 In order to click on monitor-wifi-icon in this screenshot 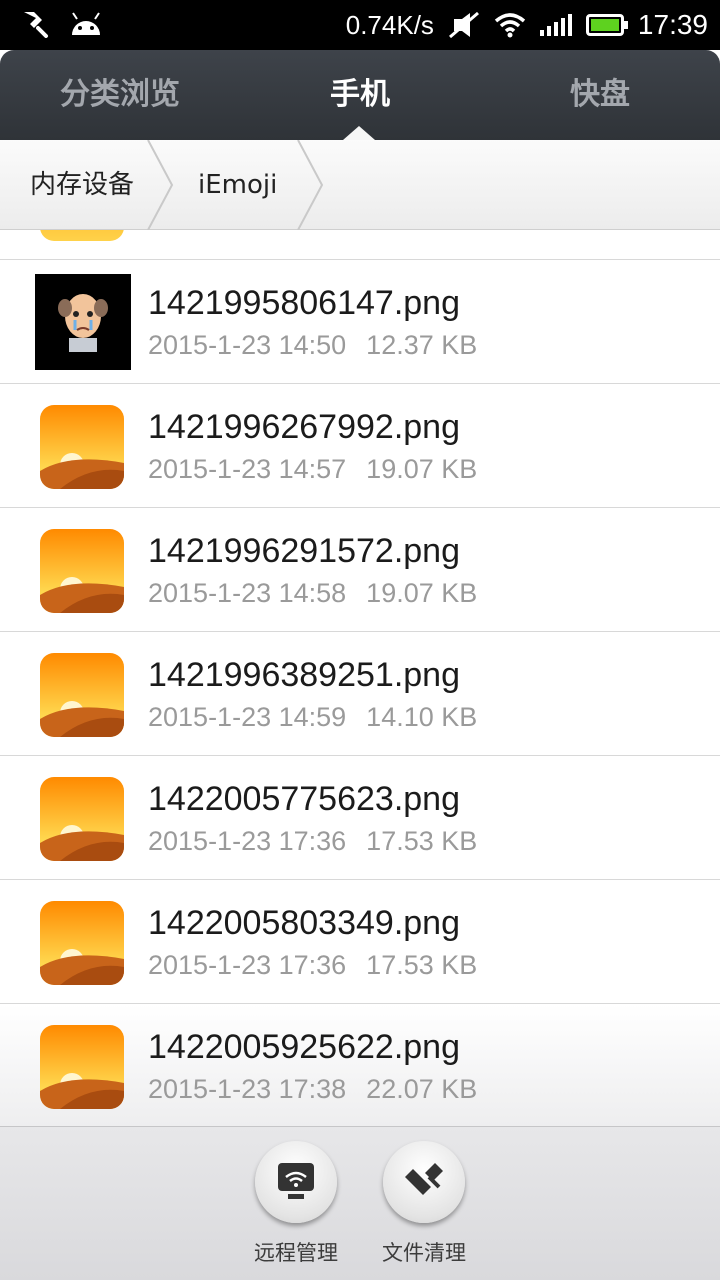, I will do `click(296, 1181)`.